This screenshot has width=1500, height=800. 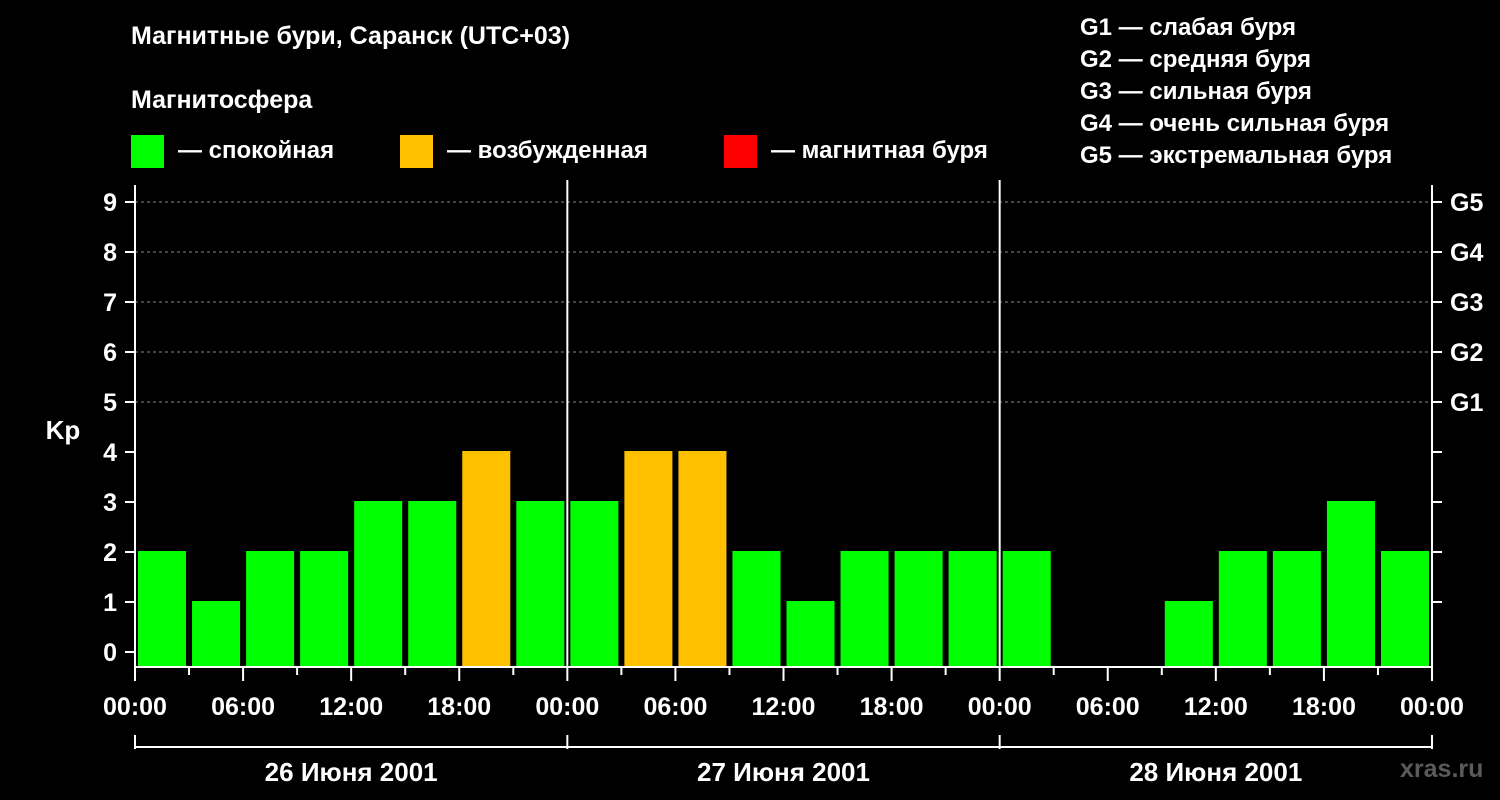 I want to click on day-label: 28 Июня 2001, so click(x=1215, y=772).